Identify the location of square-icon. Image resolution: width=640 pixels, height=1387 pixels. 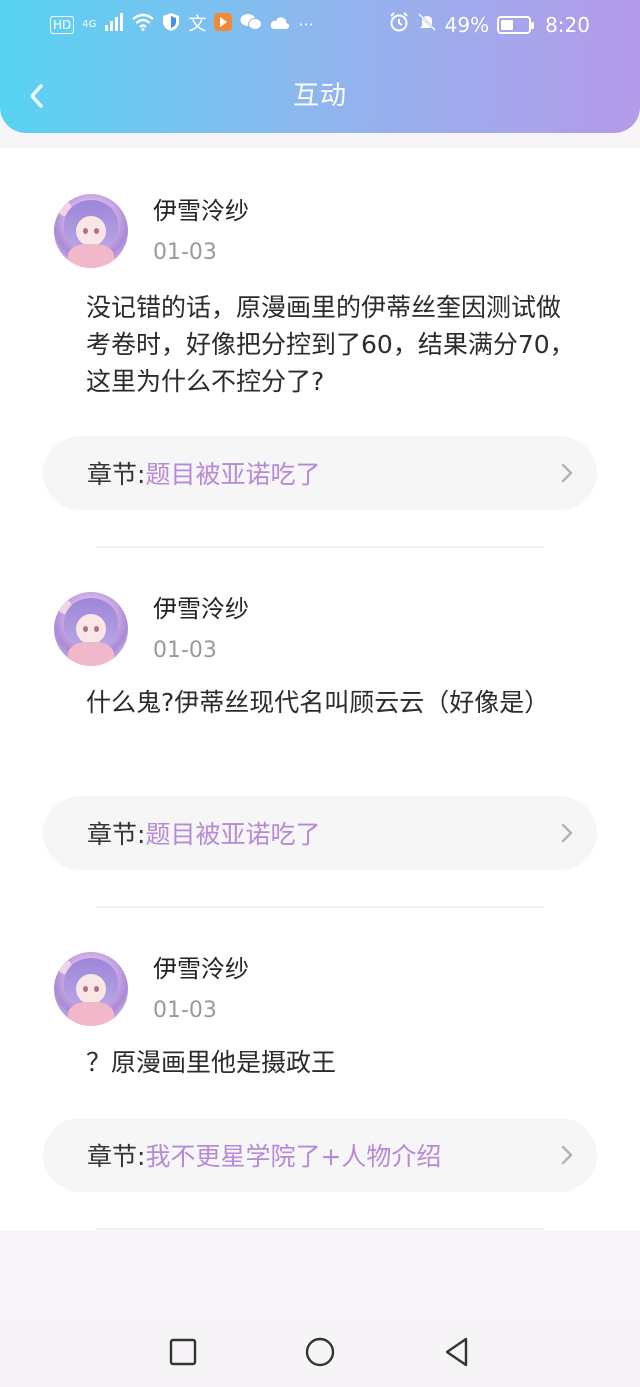
(183, 1352).